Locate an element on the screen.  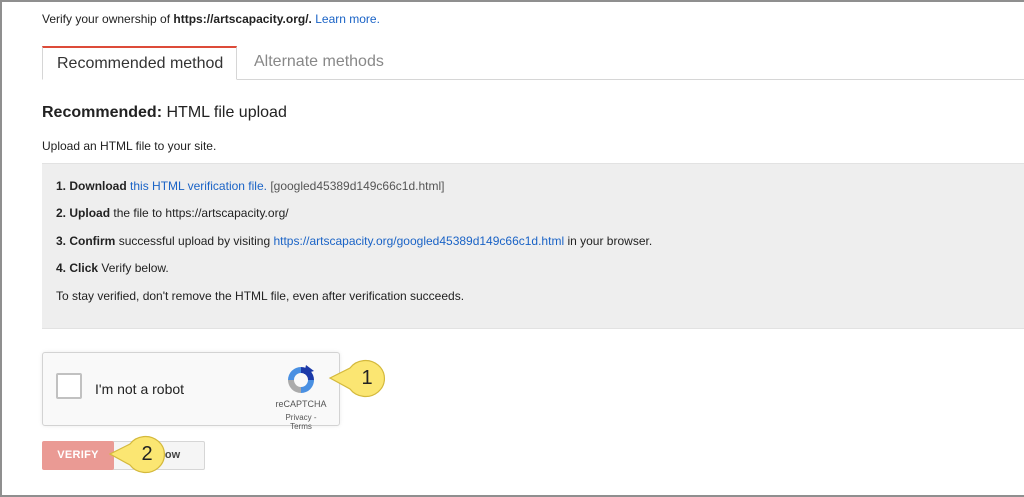
intro-prefix: Verify your ownership of is located at coordinates (106, 19).